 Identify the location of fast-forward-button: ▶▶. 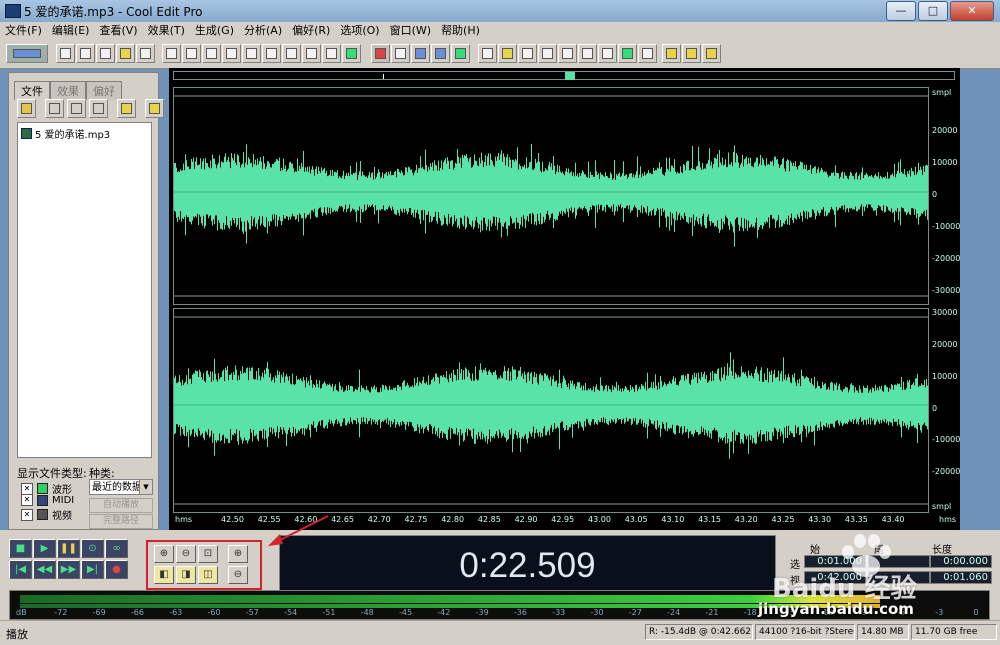
(68, 569).